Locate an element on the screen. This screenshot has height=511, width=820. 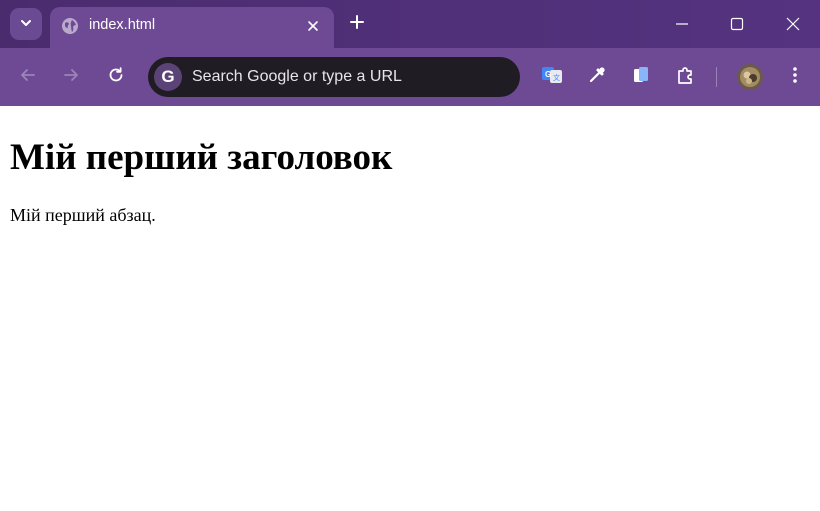
page-paragraph: Мій перший абзац. is located at coordinates (83, 215).